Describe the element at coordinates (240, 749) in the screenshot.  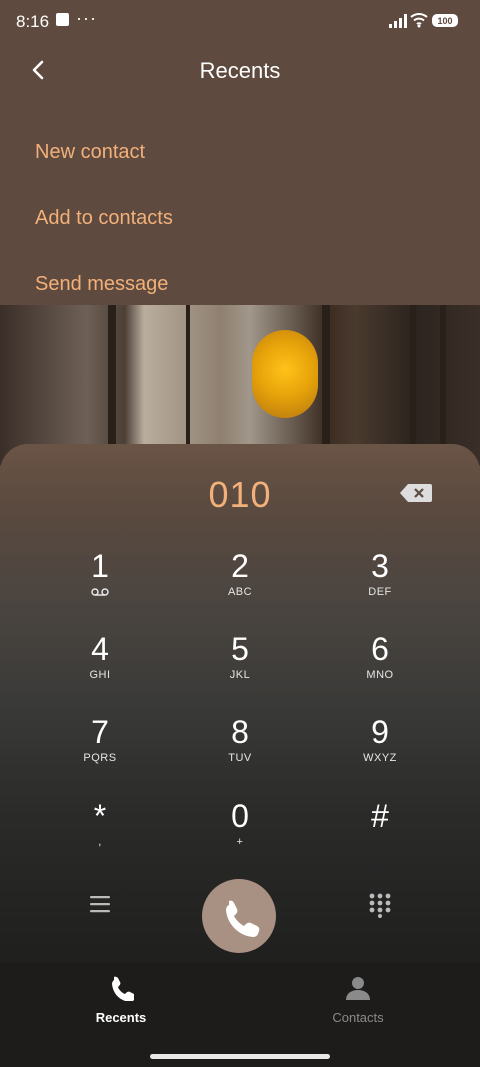
I see `key-8: 8 TUV` at that location.